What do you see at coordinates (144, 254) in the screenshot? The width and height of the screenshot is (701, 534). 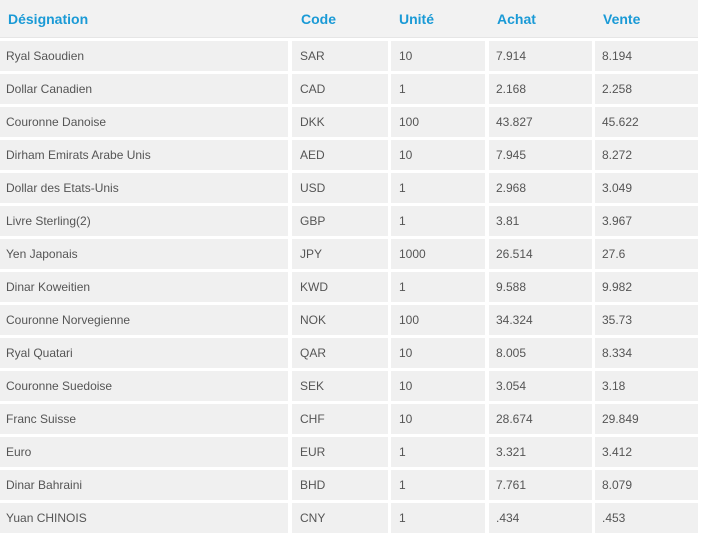 I see `cell-designation: Yen Japonais` at bounding box center [144, 254].